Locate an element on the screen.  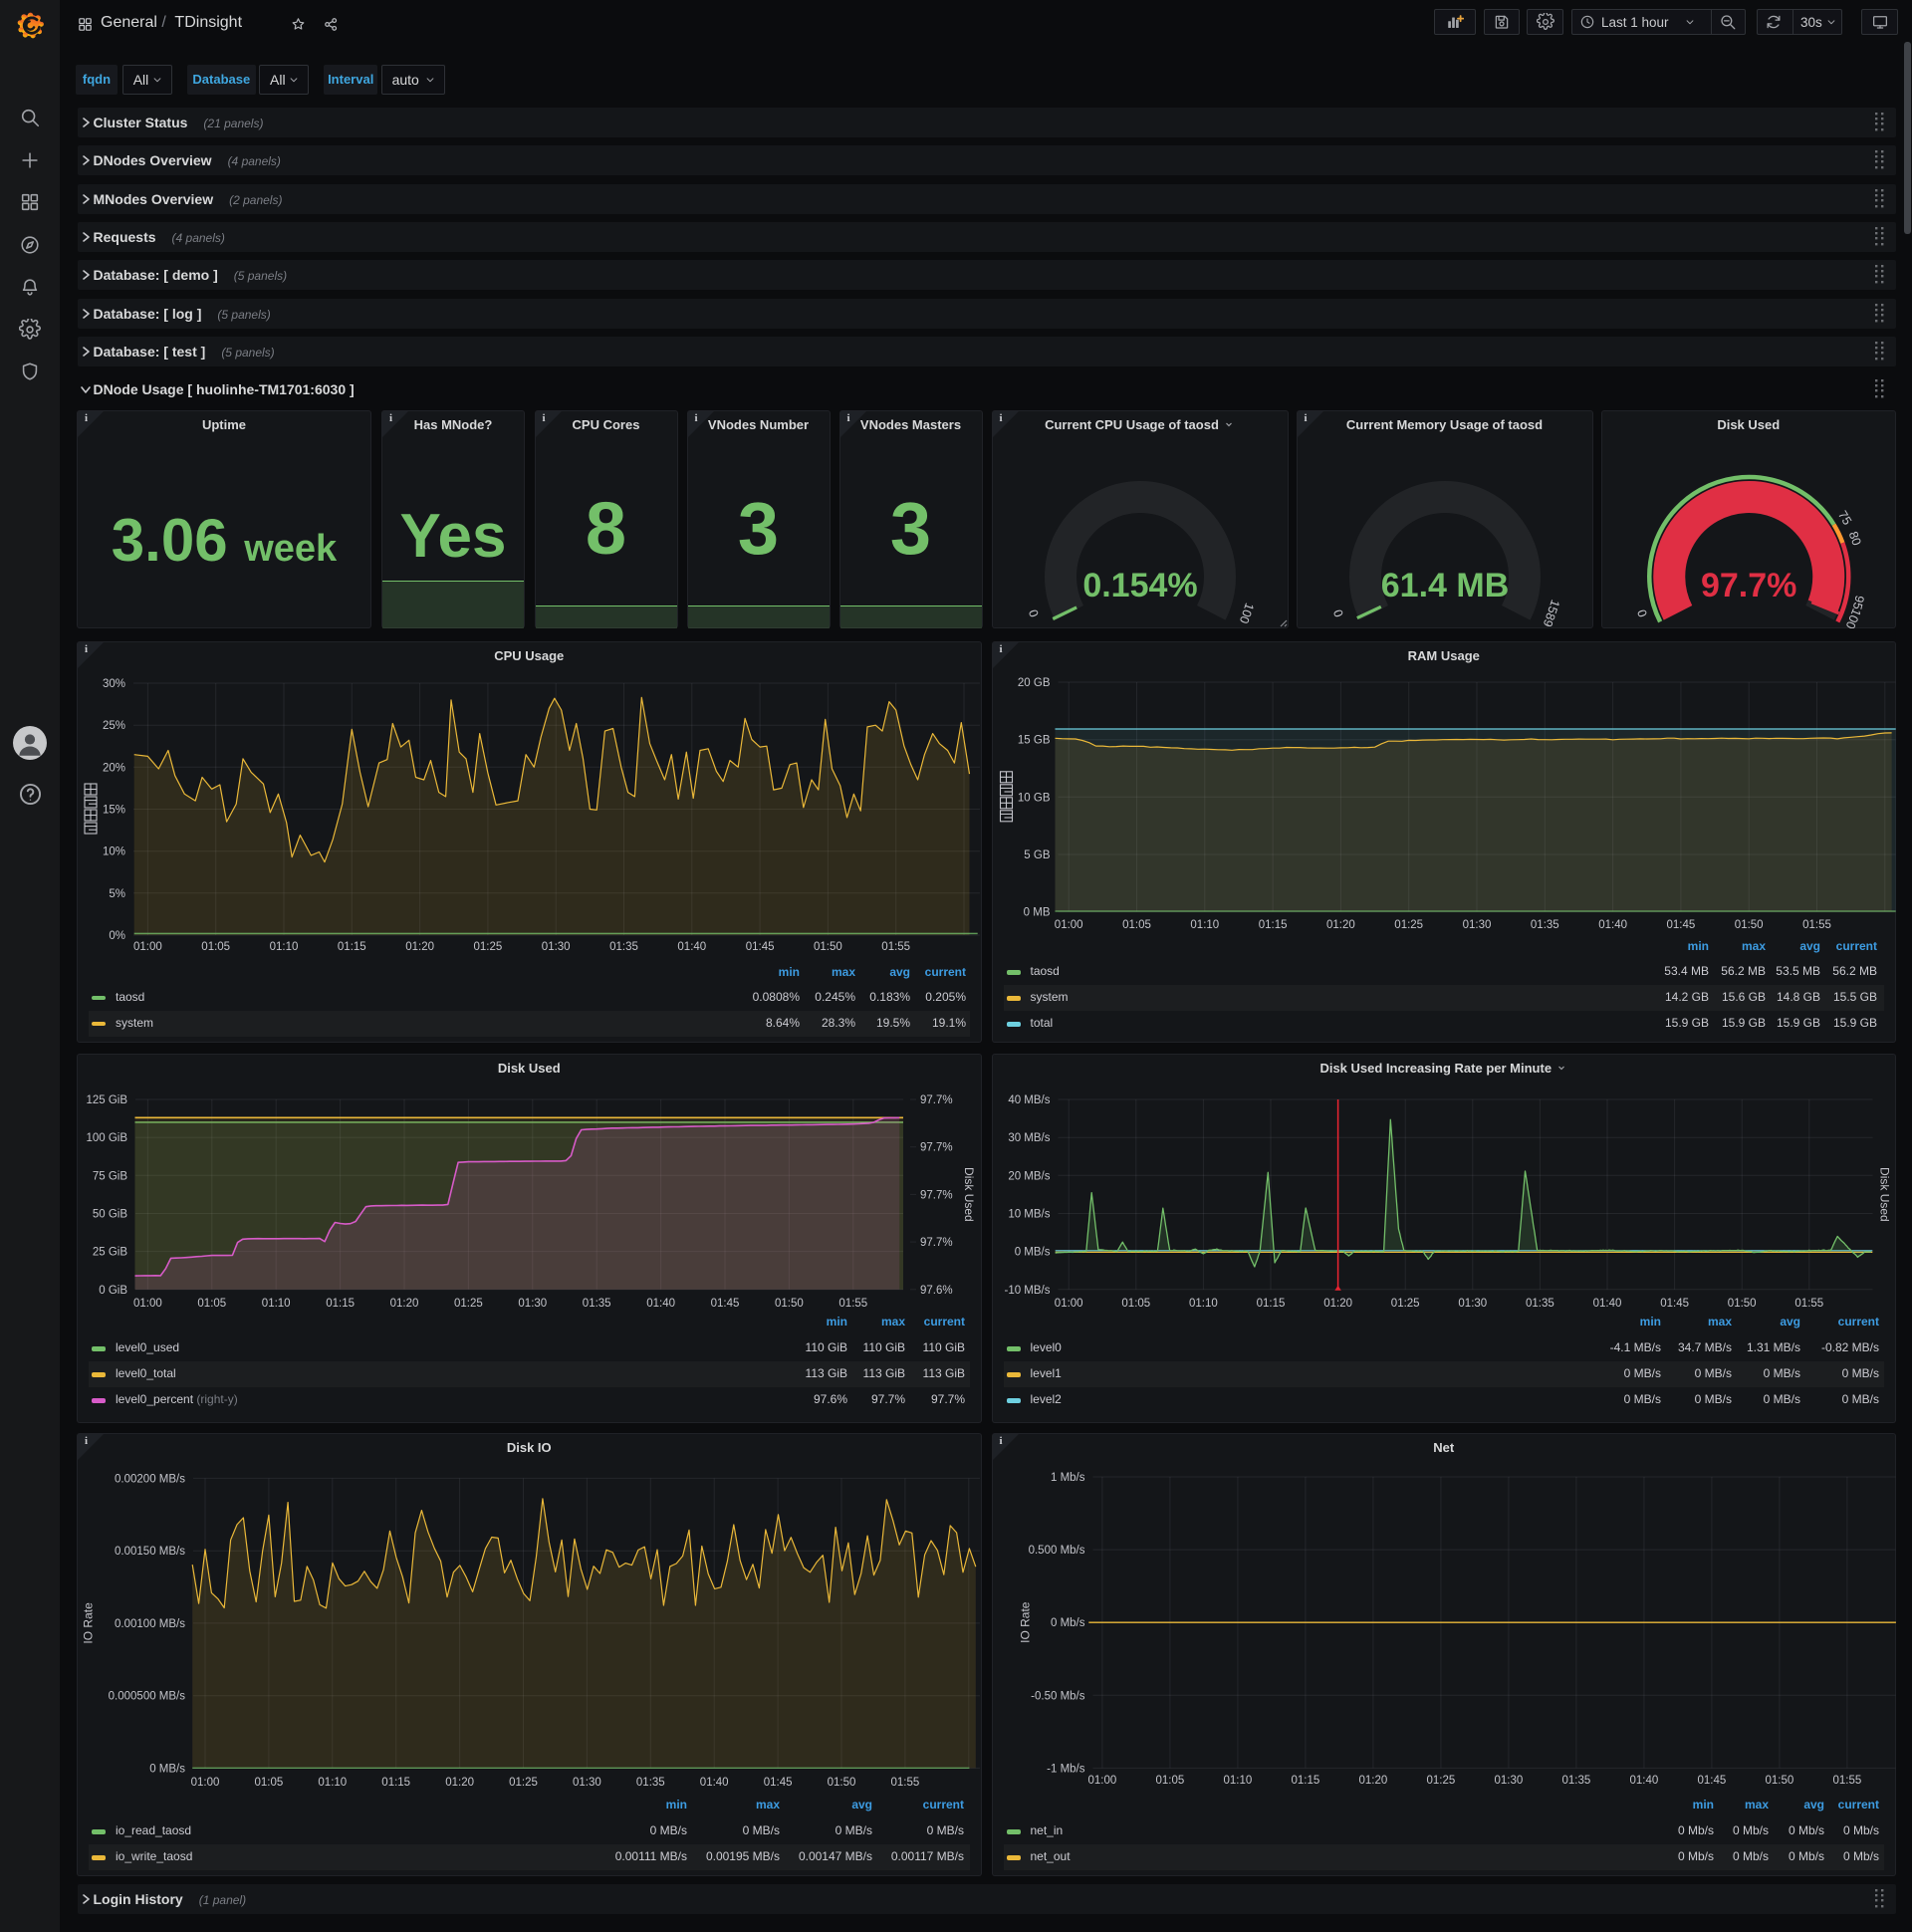
svg-text: -1 Mb/s is located at coordinates (1066, 1769).